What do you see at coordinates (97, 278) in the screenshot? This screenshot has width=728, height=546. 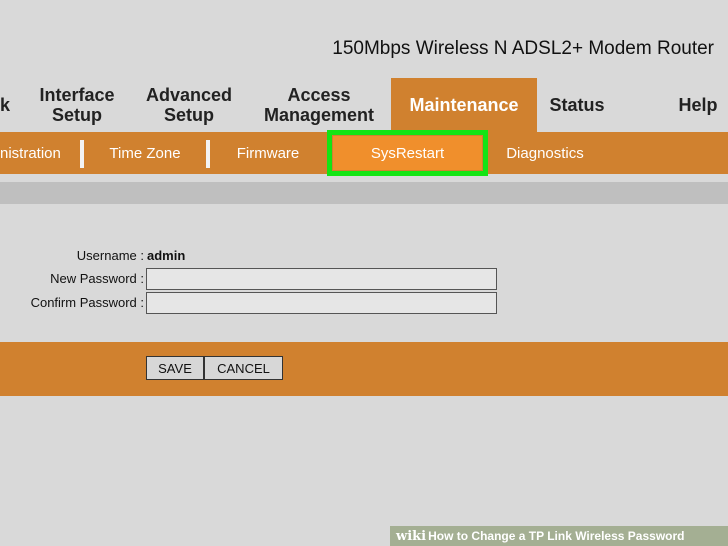 I see `new-password-label: New Password :` at bounding box center [97, 278].